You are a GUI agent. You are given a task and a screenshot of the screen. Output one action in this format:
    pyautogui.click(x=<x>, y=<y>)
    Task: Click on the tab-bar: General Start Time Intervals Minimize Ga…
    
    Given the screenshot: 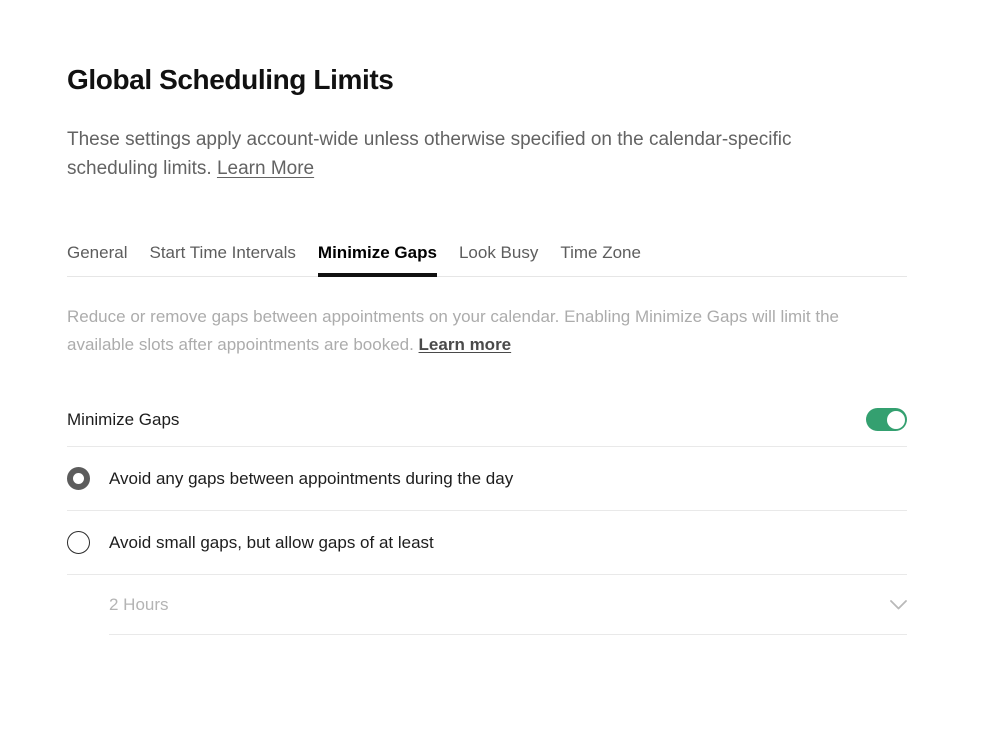 What is the action you would take?
    pyautogui.click(x=487, y=254)
    